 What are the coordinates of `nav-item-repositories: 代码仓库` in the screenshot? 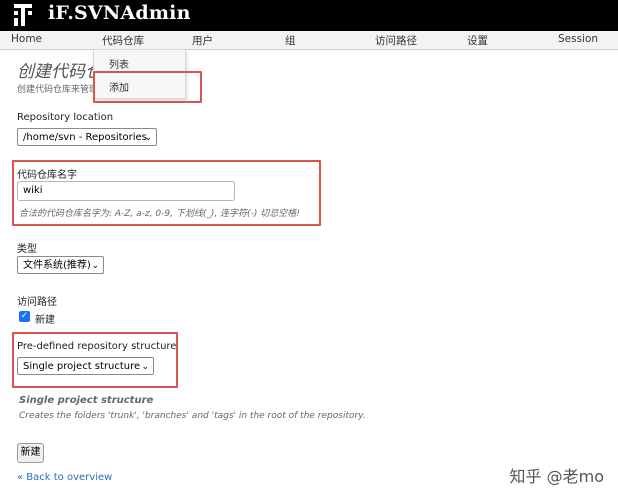 It's located at (123, 40).